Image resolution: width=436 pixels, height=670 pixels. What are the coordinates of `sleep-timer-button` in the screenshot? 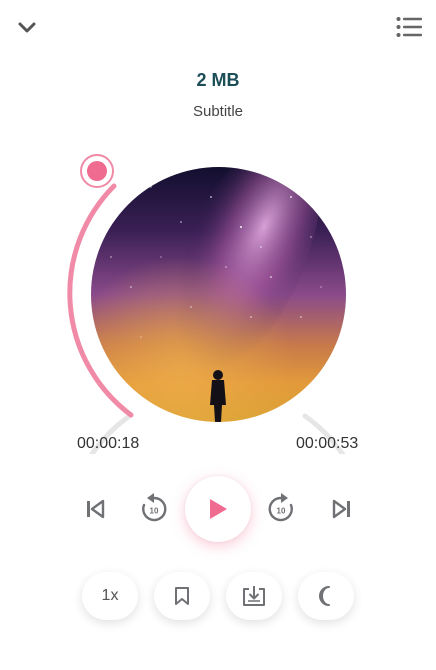 It's located at (326, 596).